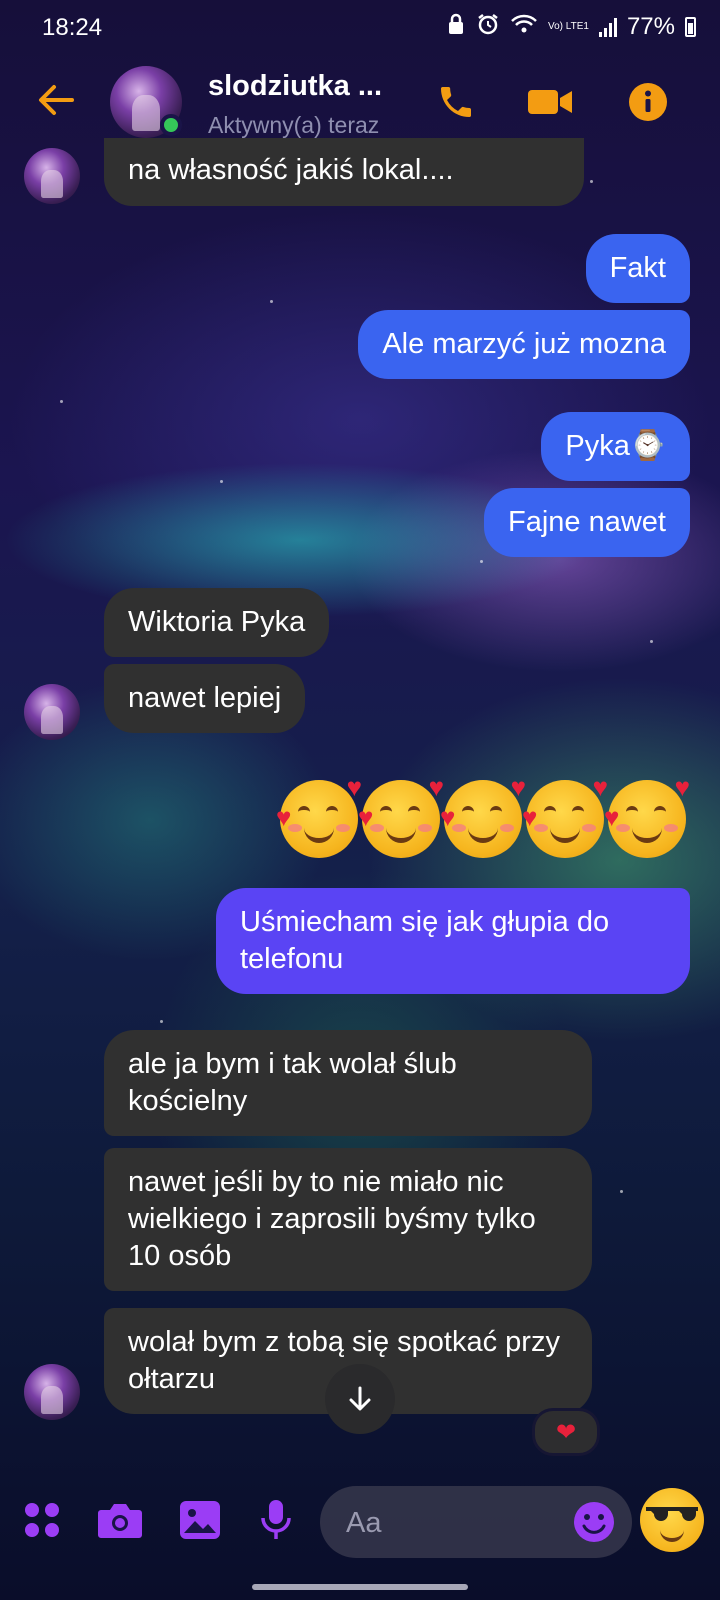  What do you see at coordinates (42, 1520) in the screenshot?
I see `apps-grid-icon` at bounding box center [42, 1520].